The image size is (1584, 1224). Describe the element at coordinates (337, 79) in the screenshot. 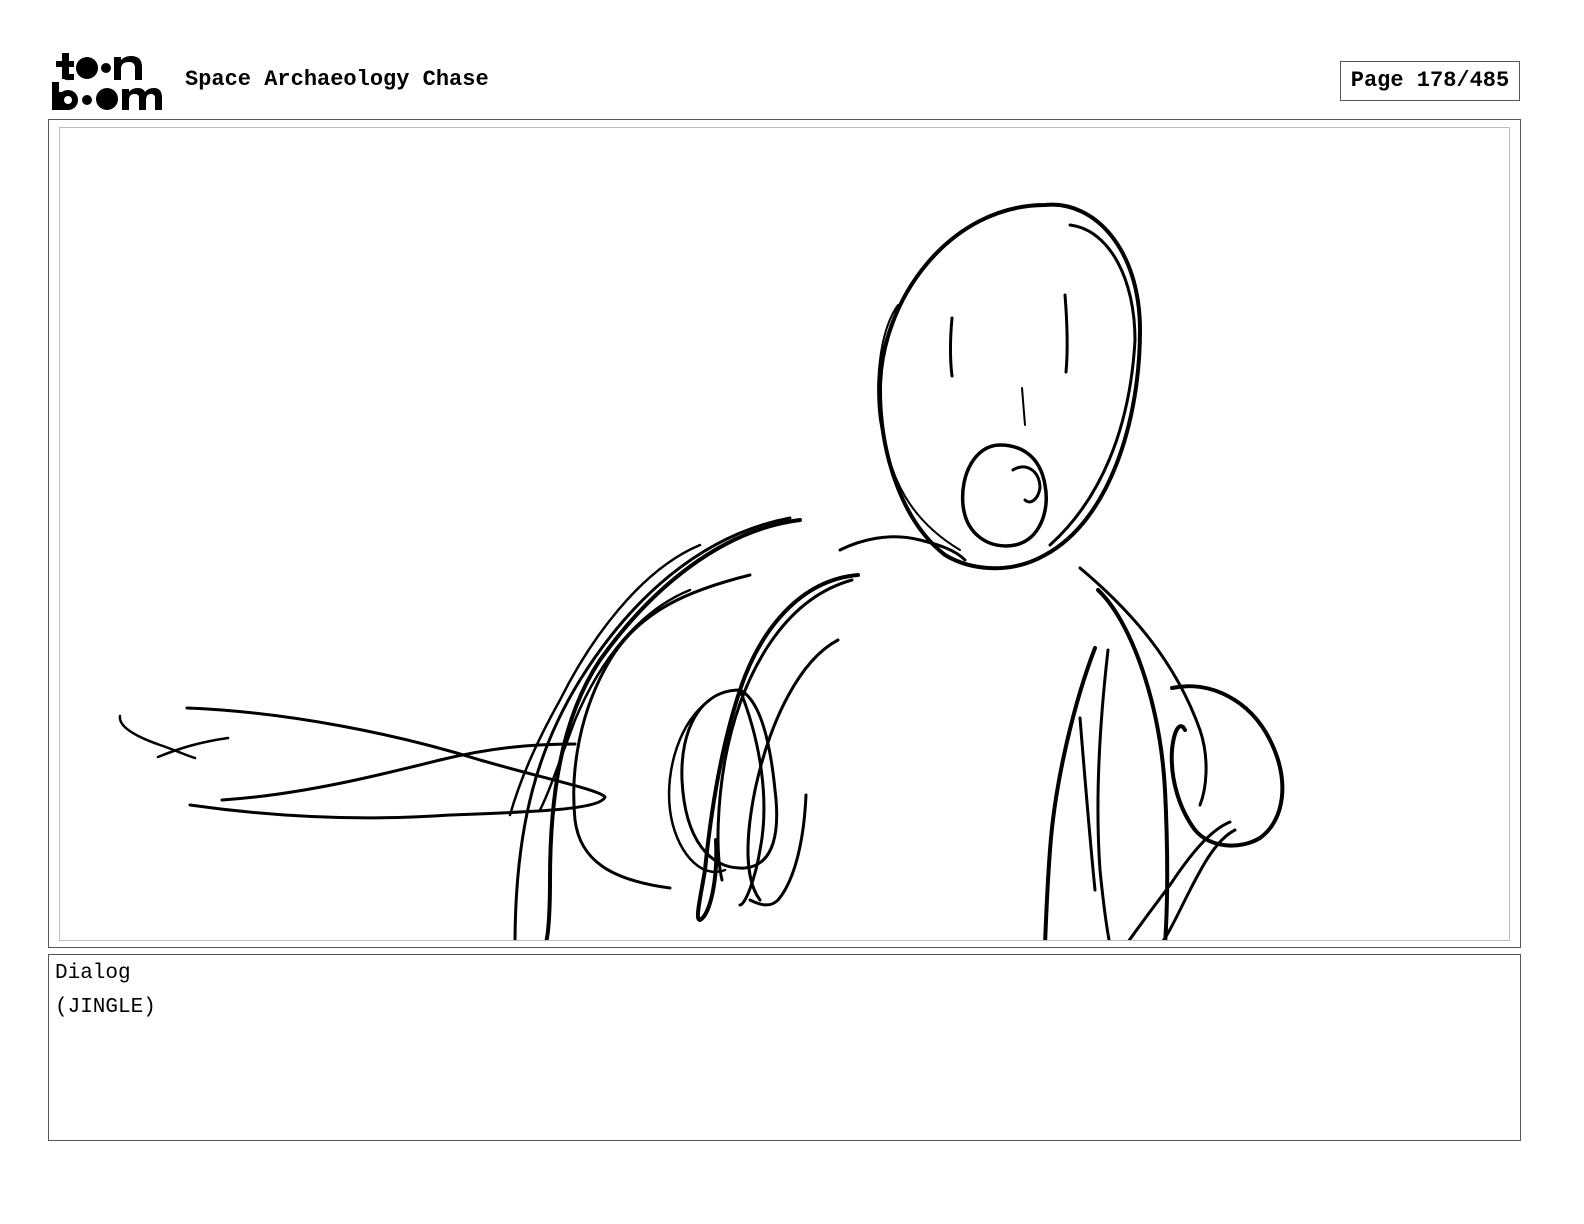

I see `project-title: Space Archaeology Chase` at that location.